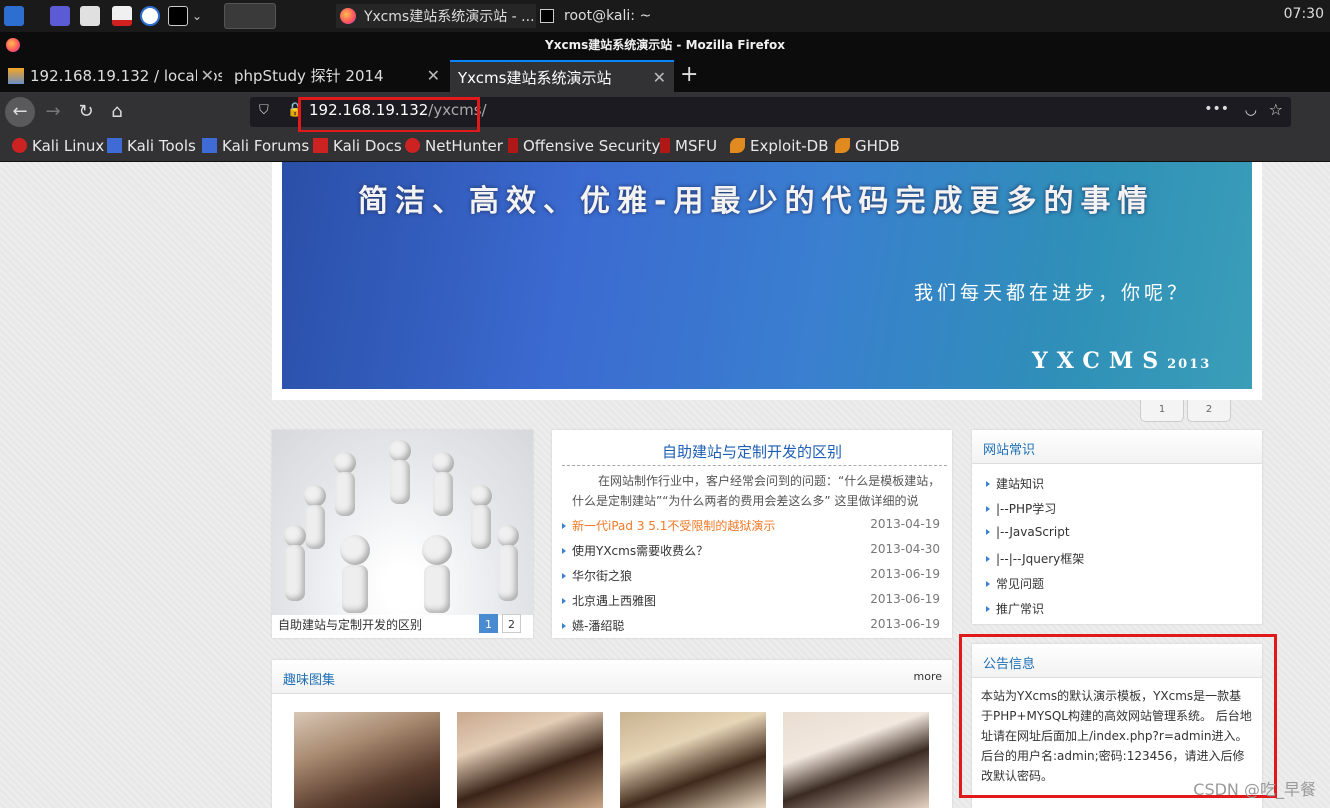  What do you see at coordinates (1100, 361) in the screenshot?
I see `brand-name: YXCMS` at bounding box center [1100, 361].